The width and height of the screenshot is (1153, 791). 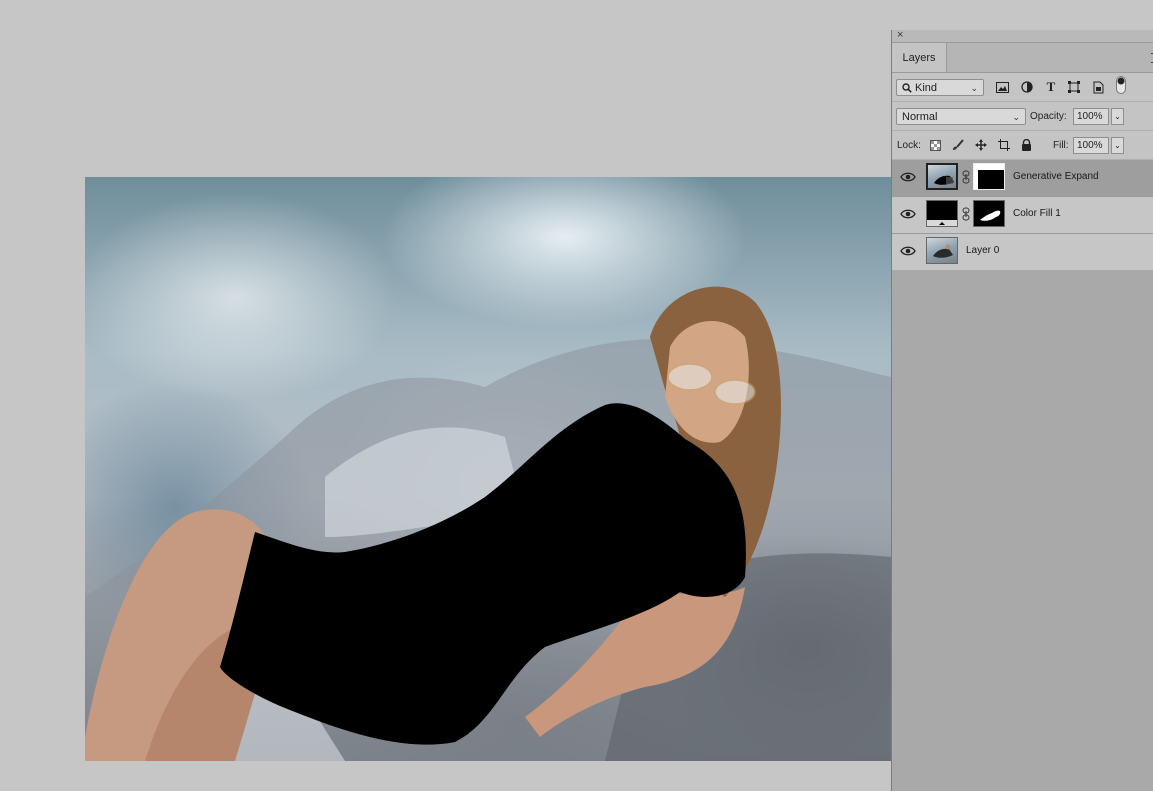 What do you see at coordinates (981, 145) in the screenshot?
I see `lock-position-icon` at bounding box center [981, 145].